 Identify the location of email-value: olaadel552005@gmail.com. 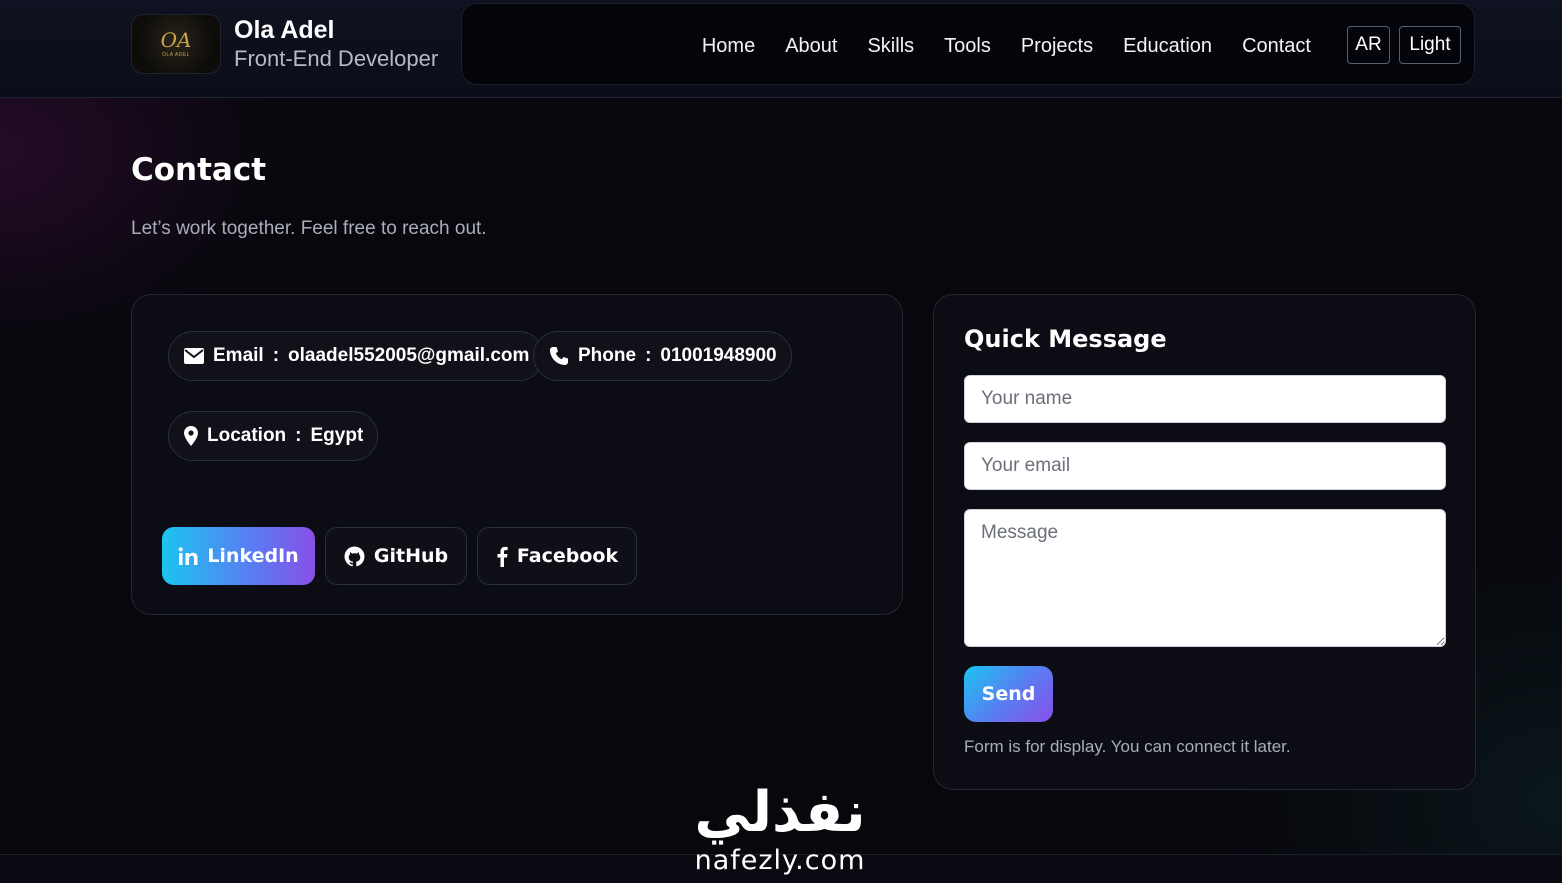
(409, 355).